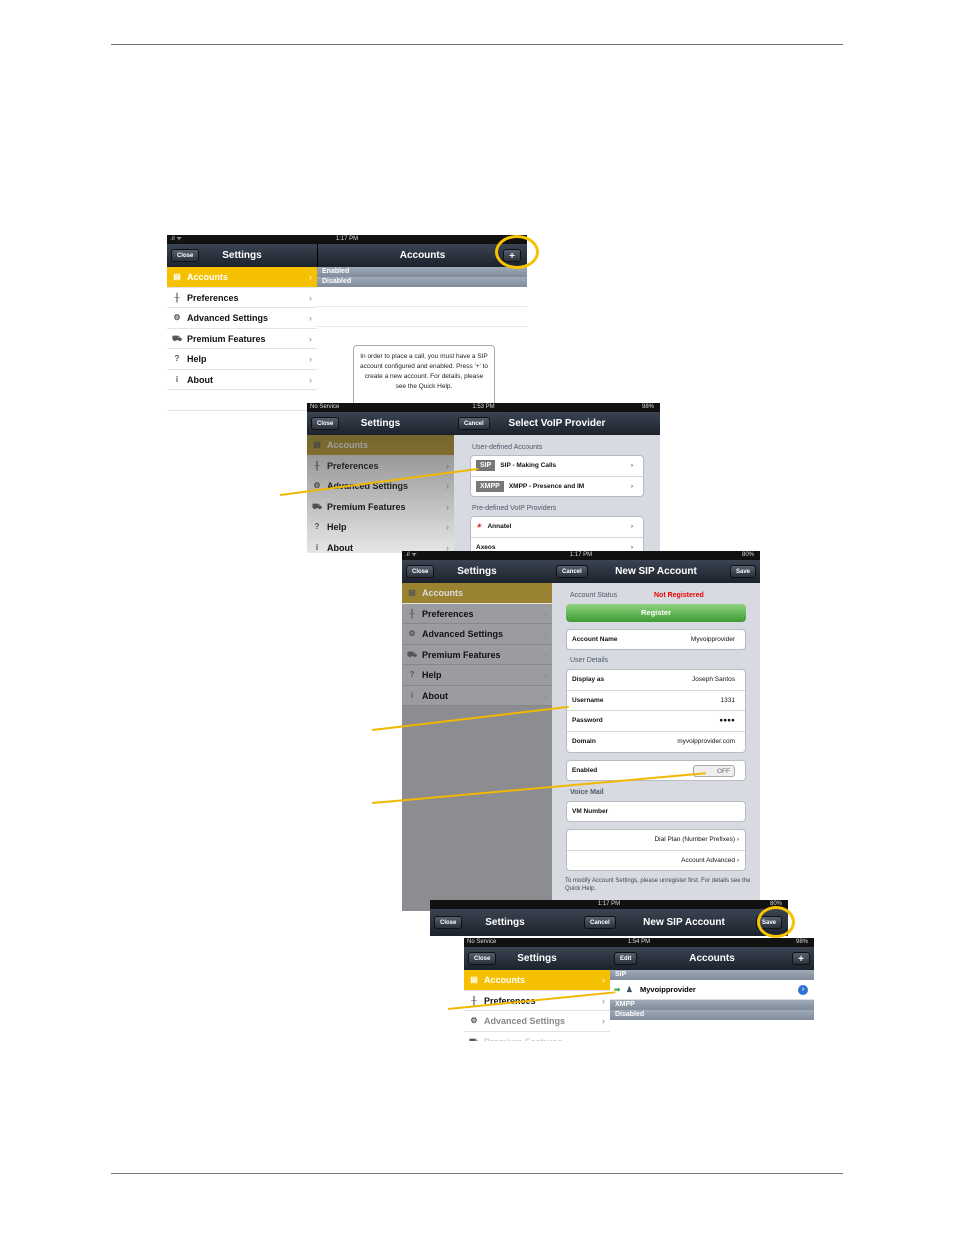 This screenshot has height=1235, width=954. I want to click on nav-title-new-sip-account: New SIP Account, so click(656, 571).